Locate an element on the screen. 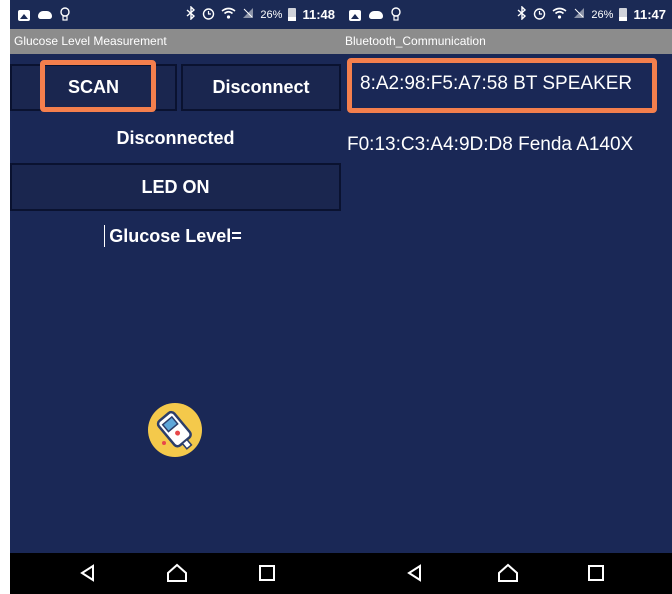 The width and height of the screenshot is (672, 594). disconnect-button-label: Disconnect is located at coordinates (261, 87).